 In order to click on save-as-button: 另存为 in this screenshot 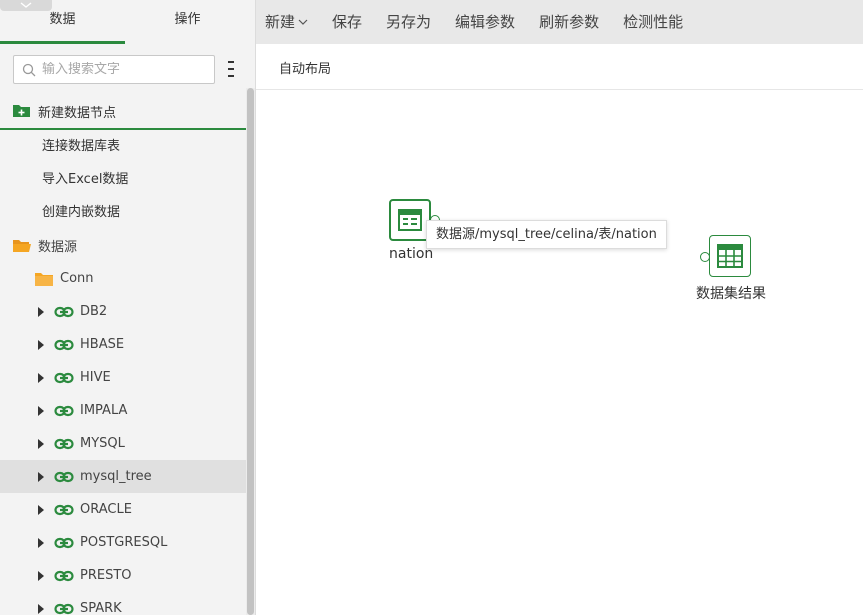, I will do `click(408, 22)`.